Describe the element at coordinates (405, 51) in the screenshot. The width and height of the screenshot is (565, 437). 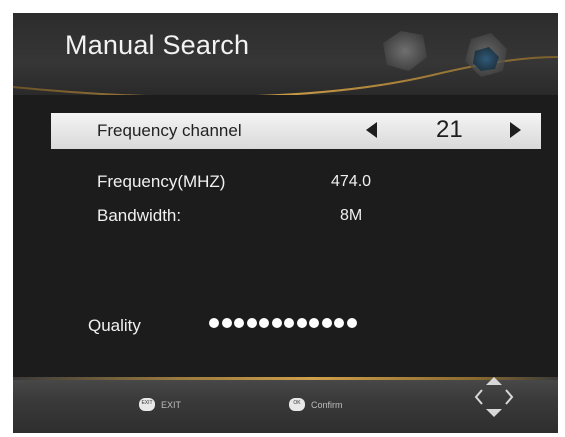
I see `hexagon-decoration` at that location.